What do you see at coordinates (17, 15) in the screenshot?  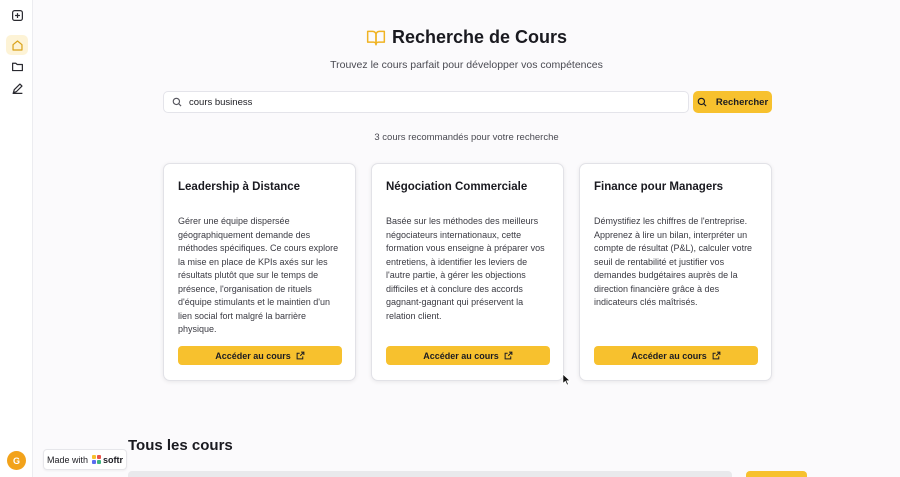 I see `add-square-icon` at bounding box center [17, 15].